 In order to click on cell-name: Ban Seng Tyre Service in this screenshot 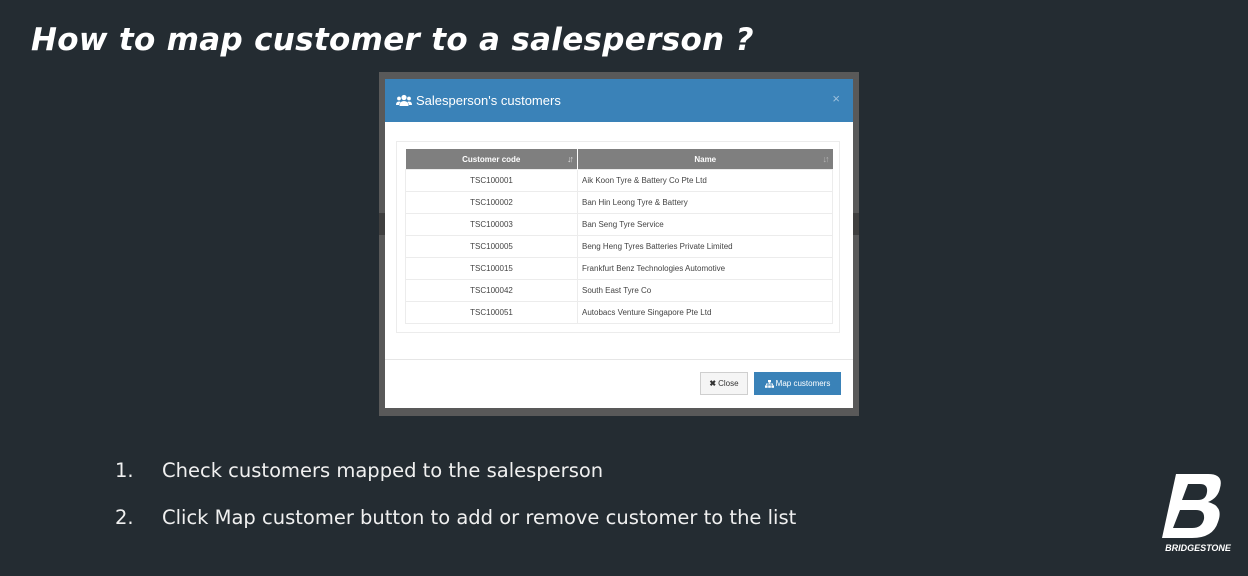, I will do `click(705, 224)`.